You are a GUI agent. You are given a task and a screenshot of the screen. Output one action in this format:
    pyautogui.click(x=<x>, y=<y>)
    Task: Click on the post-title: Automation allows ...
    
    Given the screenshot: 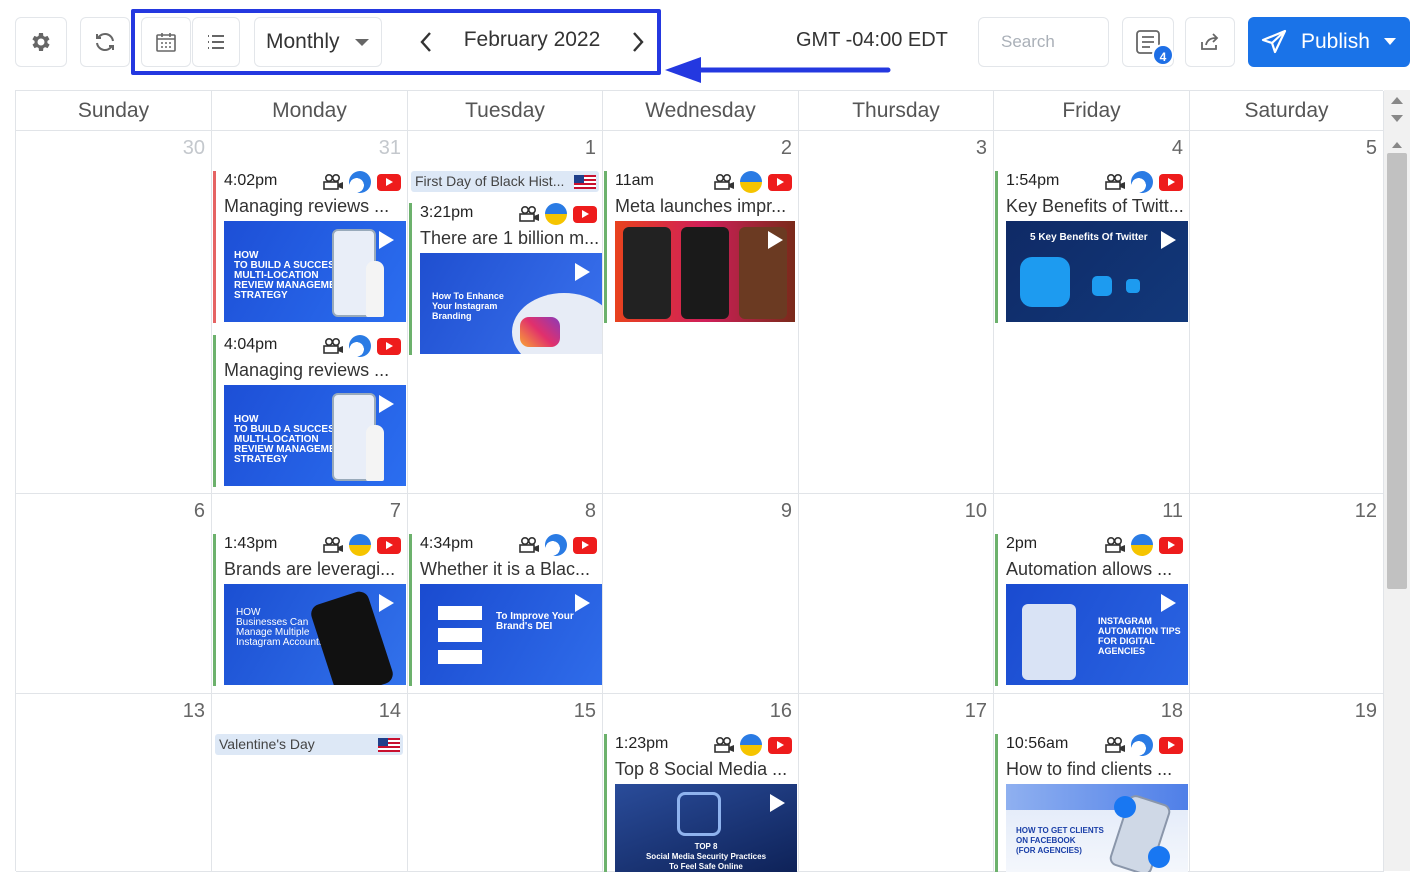 What is the action you would take?
    pyautogui.click(x=1089, y=569)
    